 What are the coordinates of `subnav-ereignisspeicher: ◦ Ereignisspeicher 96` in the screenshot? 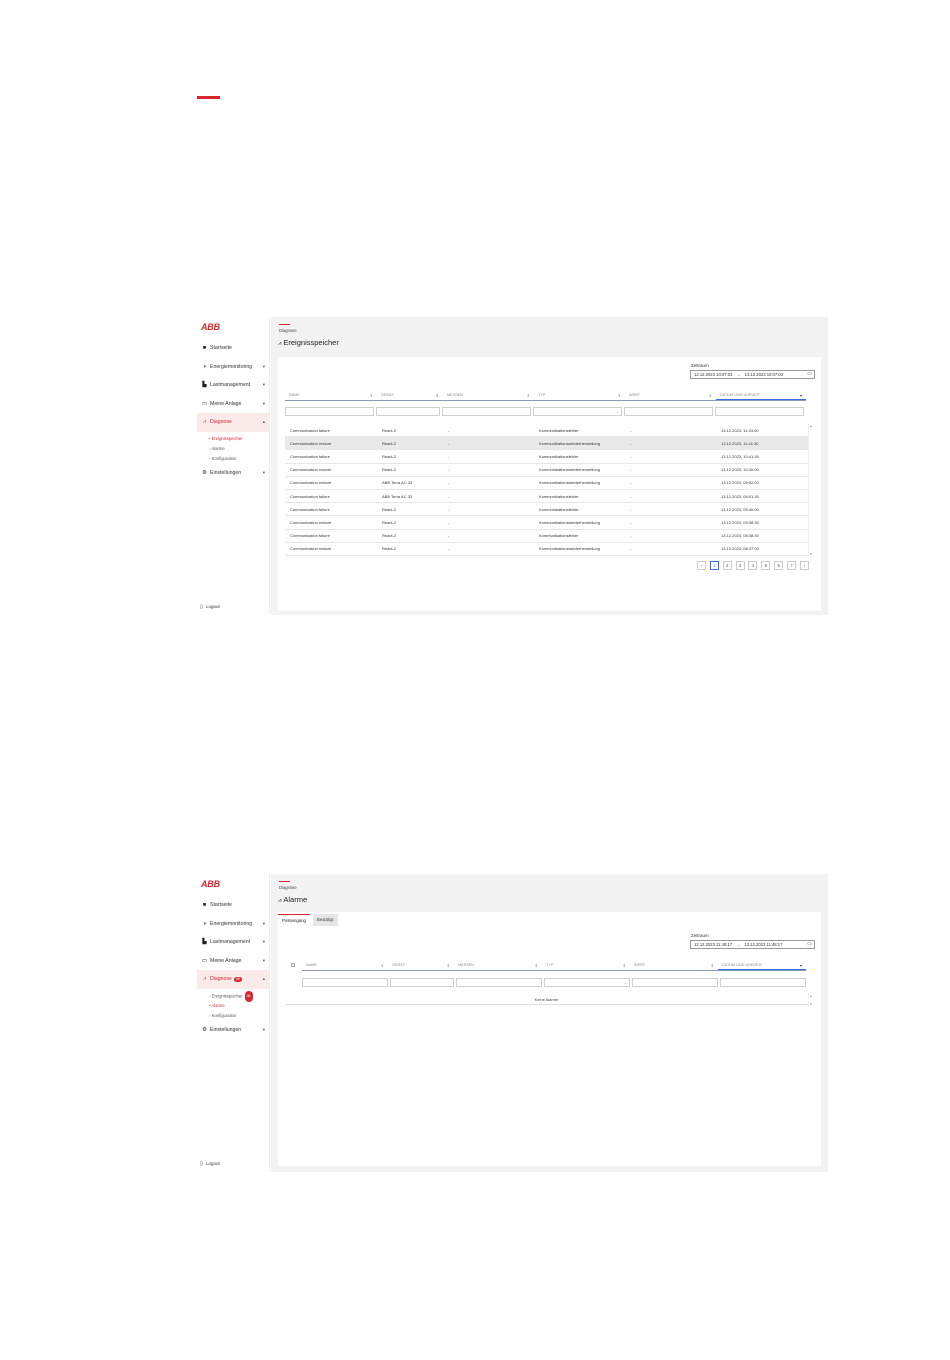 It's located at (233, 996).